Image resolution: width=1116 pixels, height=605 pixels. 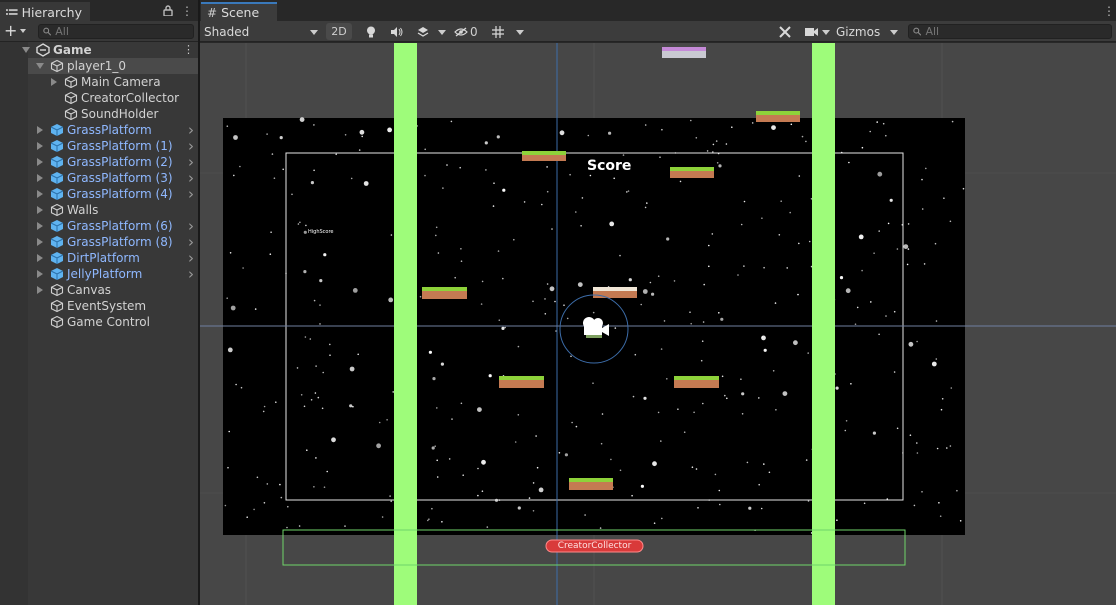 I want to click on scene-visibility-toggle: 0, so click(x=469, y=31).